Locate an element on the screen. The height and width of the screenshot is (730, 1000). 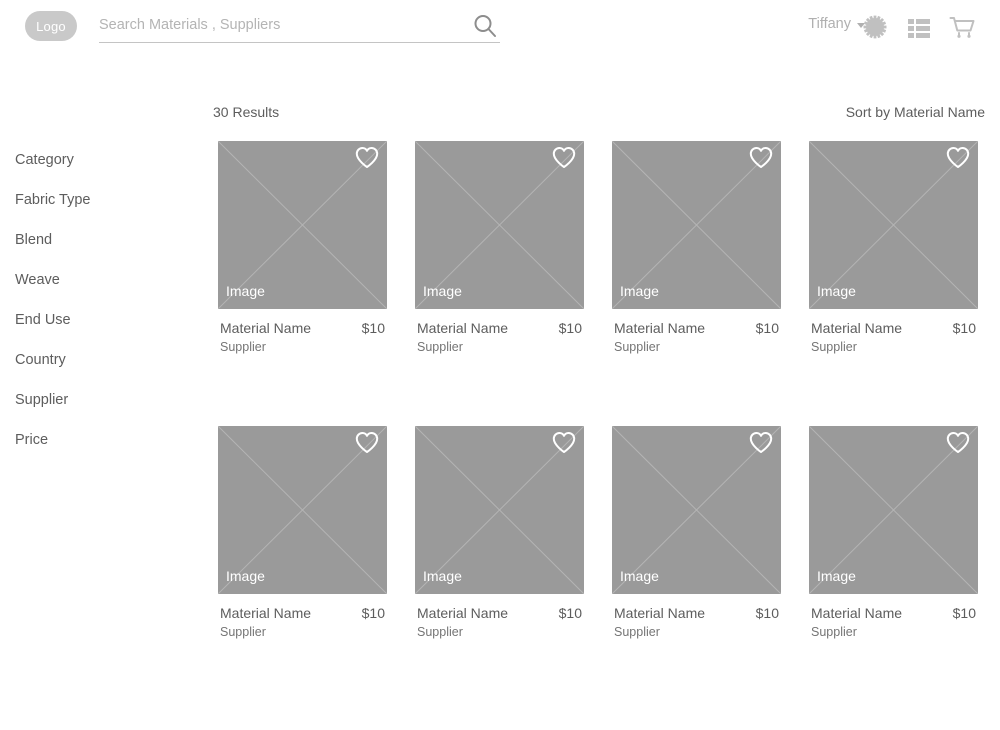
header-icon-group is located at coordinates (919, 27).